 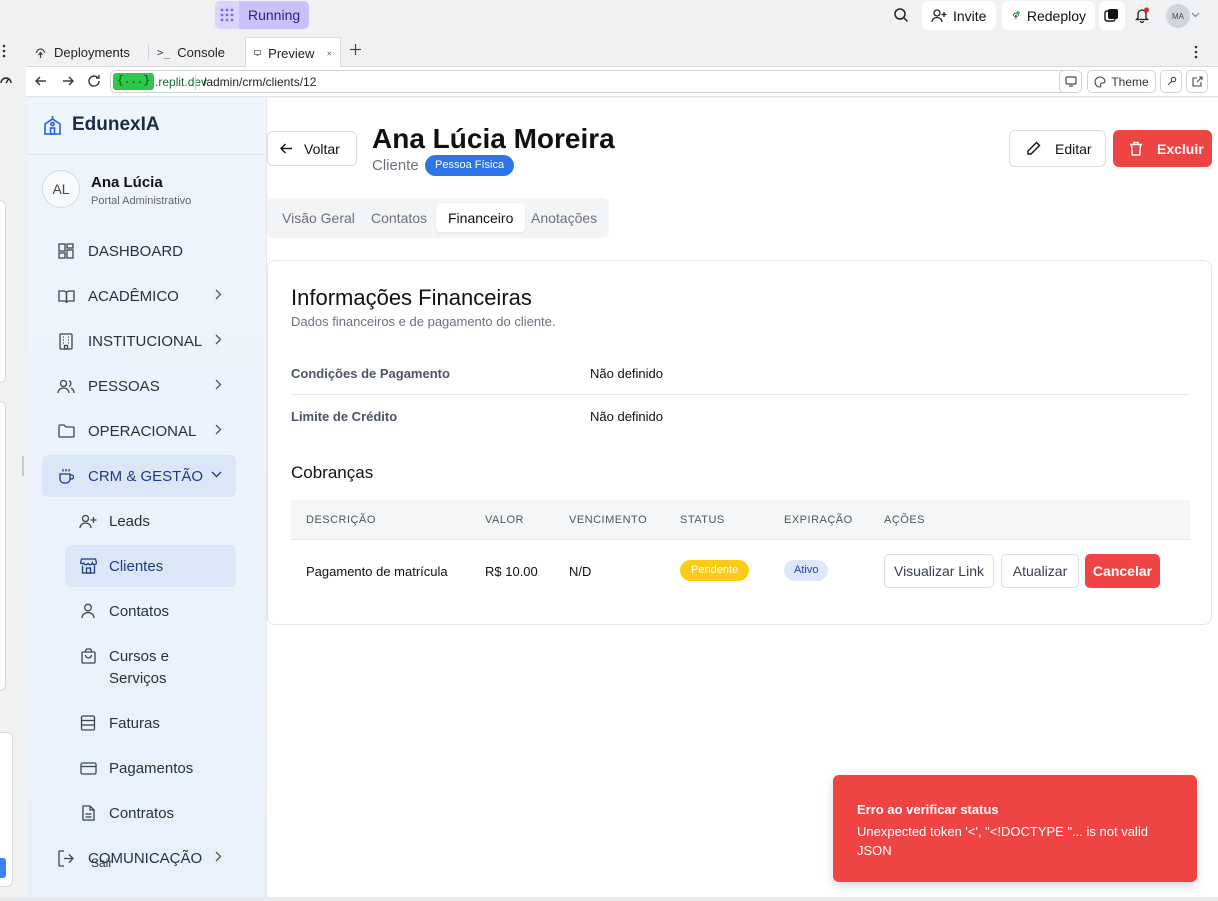 I want to click on column-header: DESCRIÇÃO, so click(x=341, y=520).